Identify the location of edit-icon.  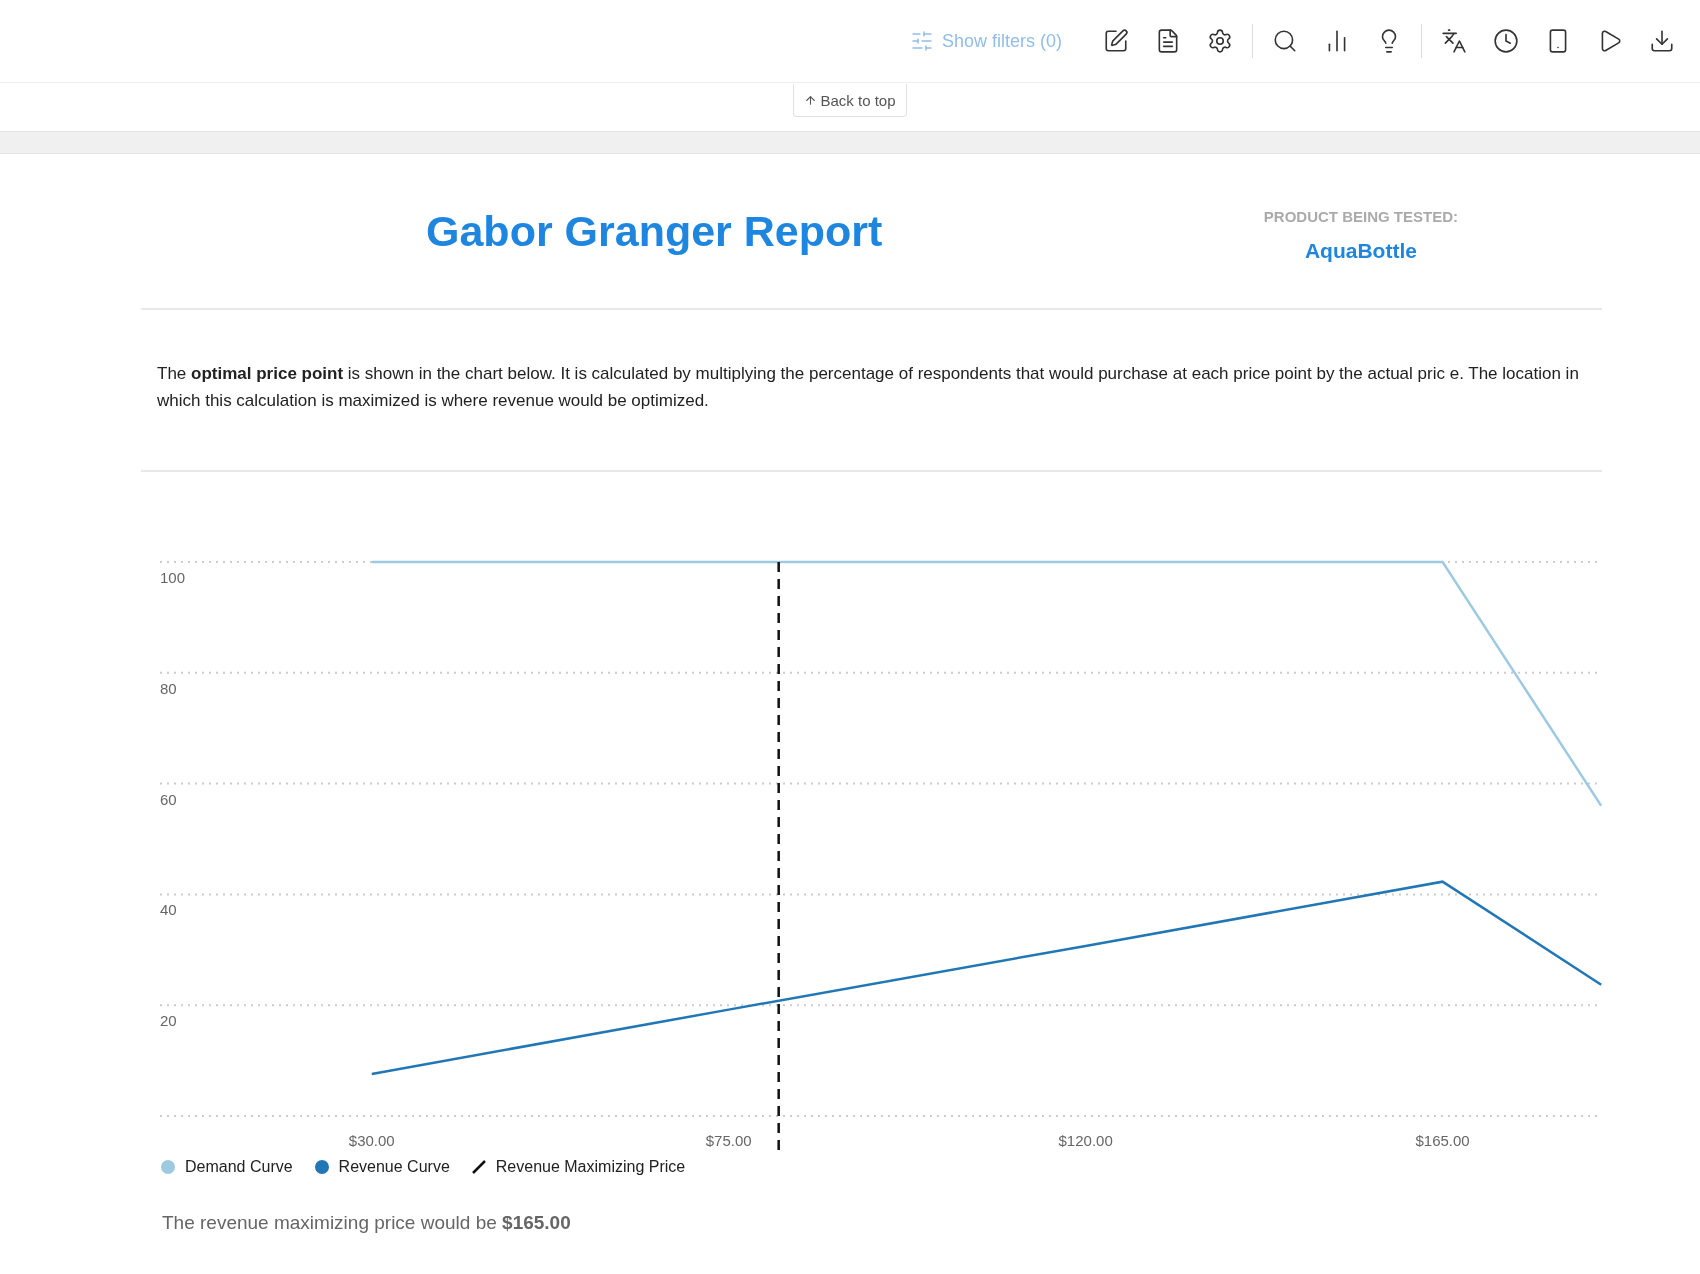
(1116, 41).